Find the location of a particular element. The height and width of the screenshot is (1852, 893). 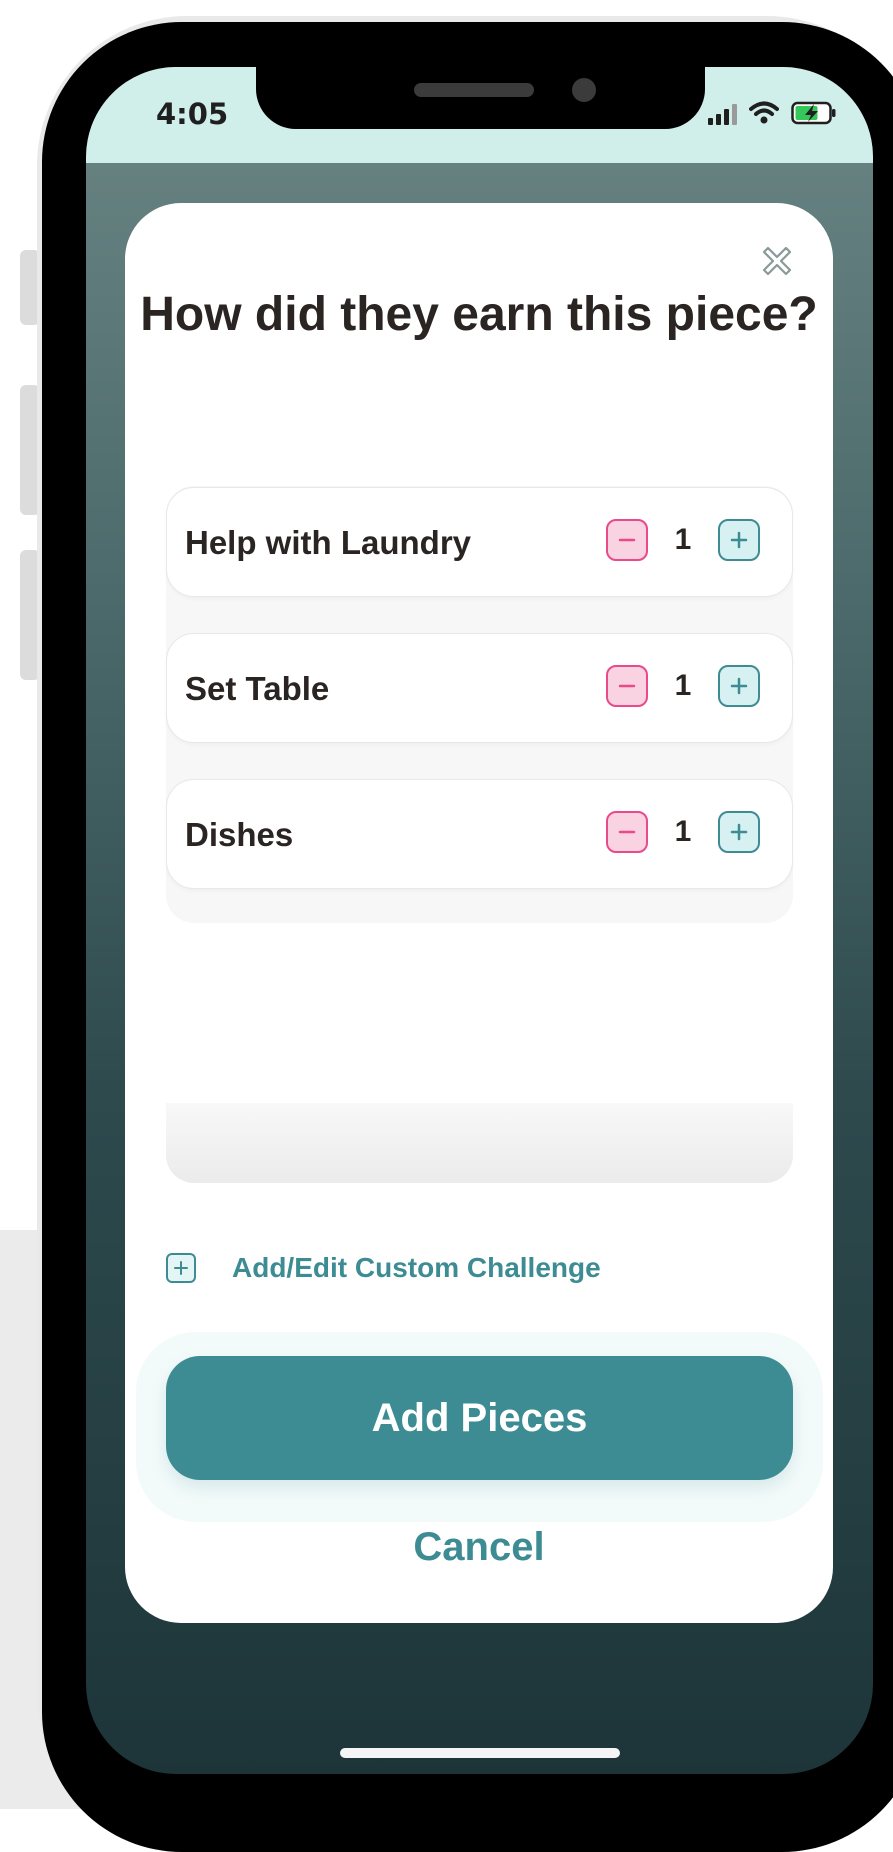

status-time: 4:05 is located at coordinates (192, 114).